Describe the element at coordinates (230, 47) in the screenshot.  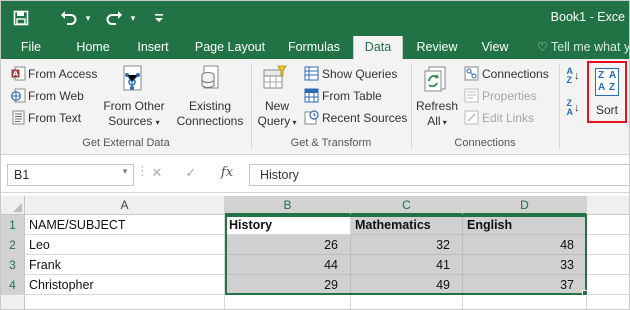
I see `tab-page-layout: Page Layout` at that location.